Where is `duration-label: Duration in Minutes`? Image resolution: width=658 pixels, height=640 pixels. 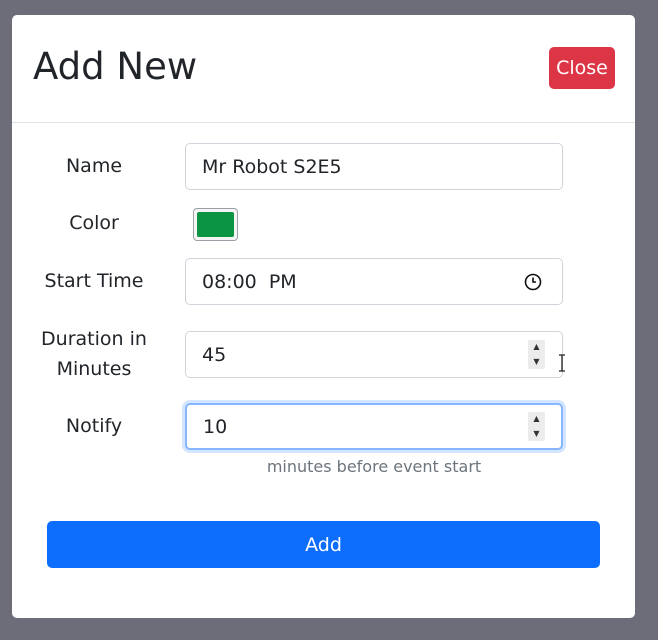
duration-label: Duration in Minutes is located at coordinates (94, 354).